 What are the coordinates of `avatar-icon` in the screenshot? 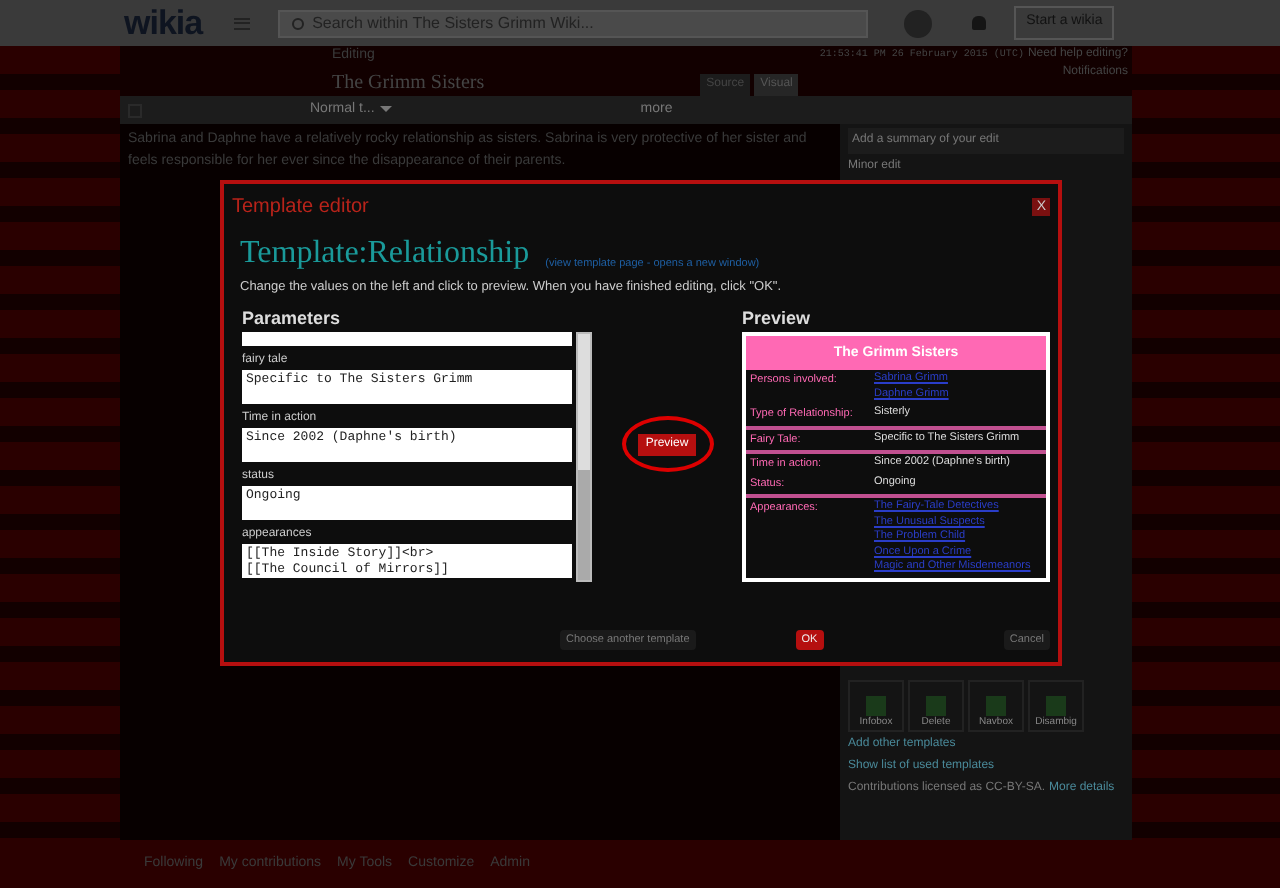 It's located at (918, 23).